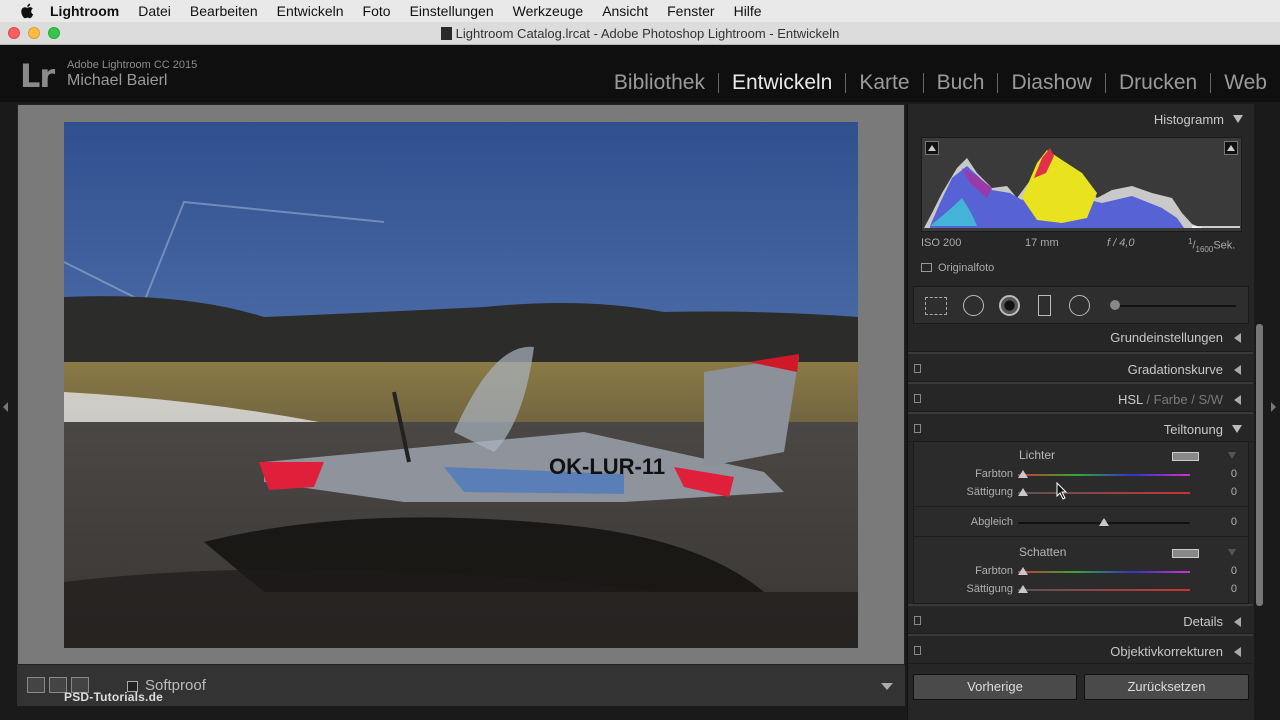 Image resolution: width=1280 pixels, height=720 pixels. Describe the element at coordinates (1043, 552) in the screenshot. I see `shadows-label: Schatten` at that location.